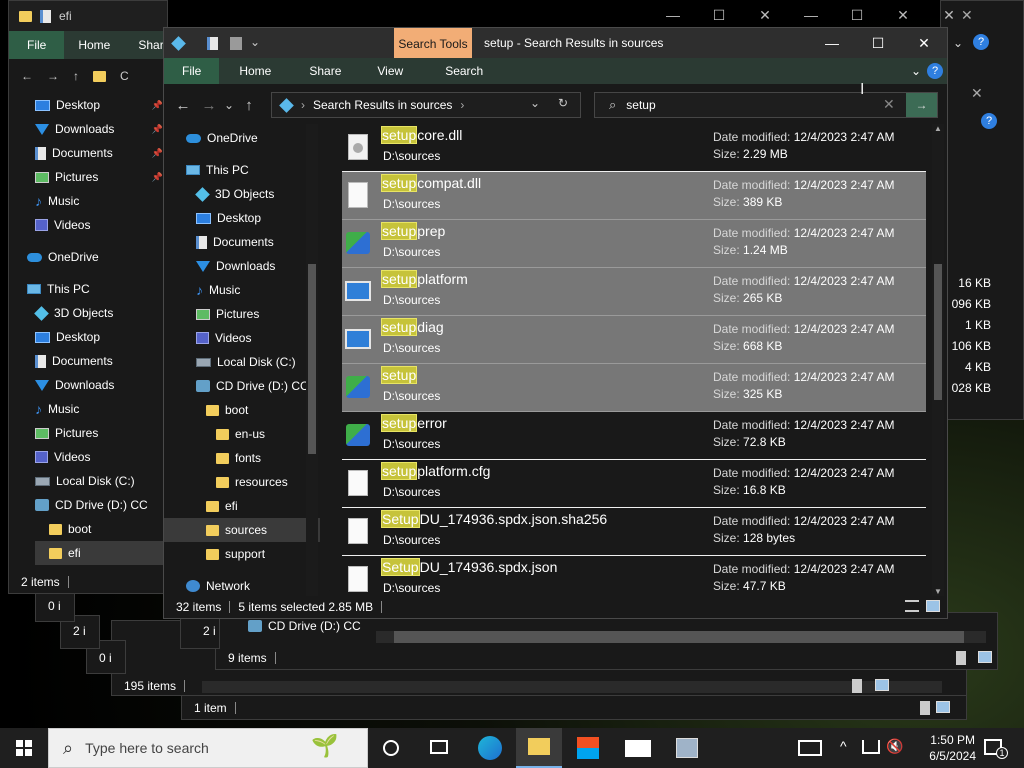 This screenshot has width=1024, height=768. Describe the element at coordinates (462, 105) in the screenshot. I see `breadcrumb-chevron-icon: ›` at that location.